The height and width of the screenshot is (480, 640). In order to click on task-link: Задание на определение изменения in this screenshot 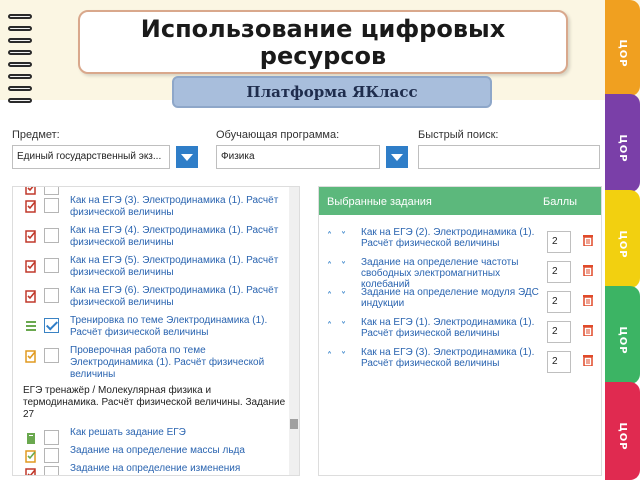, I will do `click(179, 469)`.